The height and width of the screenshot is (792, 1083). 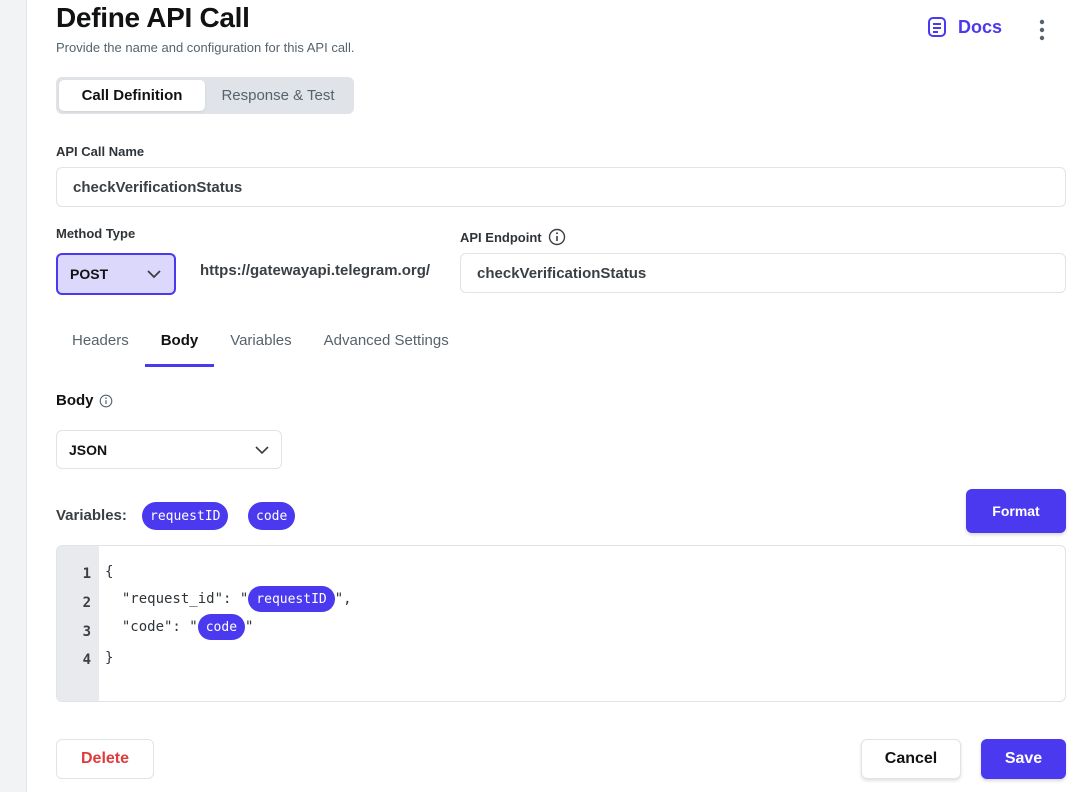 I want to click on cancel-button: Cancel, so click(x=911, y=759).